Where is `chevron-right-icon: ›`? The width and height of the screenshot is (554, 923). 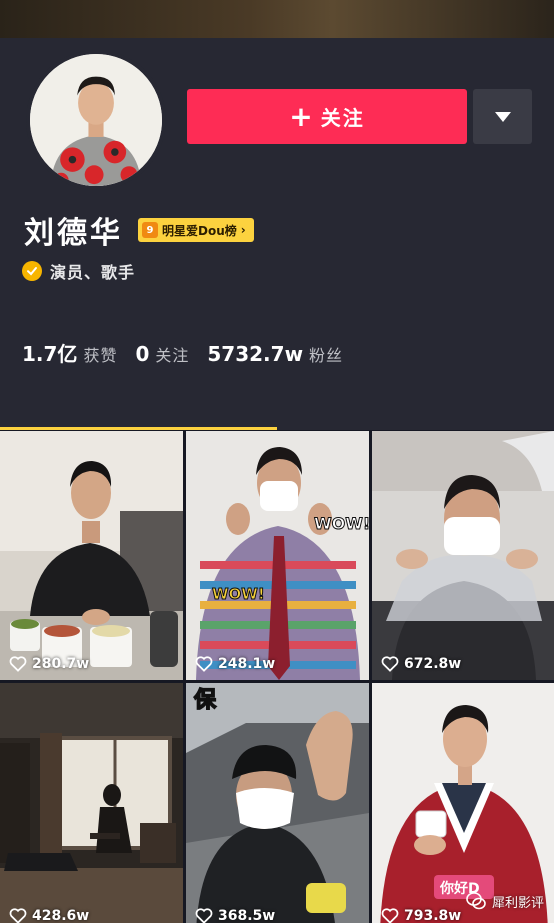
chevron-right-icon: › is located at coordinates (243, 230).